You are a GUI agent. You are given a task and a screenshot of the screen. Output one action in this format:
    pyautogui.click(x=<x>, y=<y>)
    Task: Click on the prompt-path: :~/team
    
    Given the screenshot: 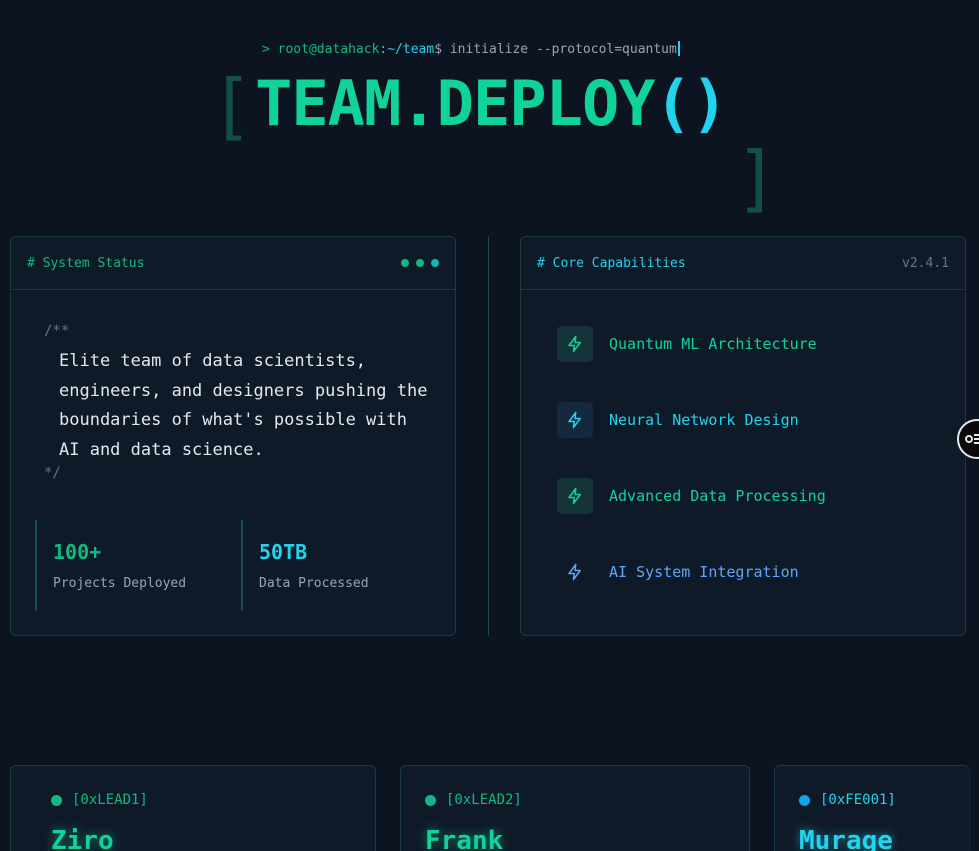 What is the action you would take?
    pyautogui.click(x=407, y=49)
    